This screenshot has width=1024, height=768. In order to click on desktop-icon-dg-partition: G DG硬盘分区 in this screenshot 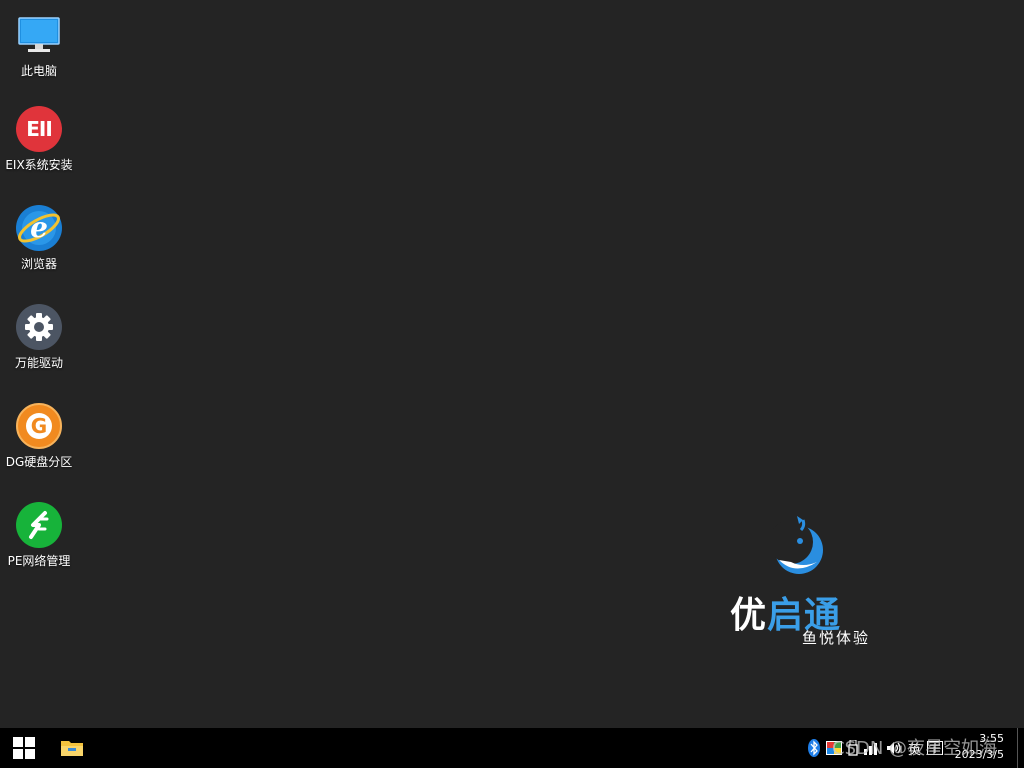, I will do `click(39, 435)`.